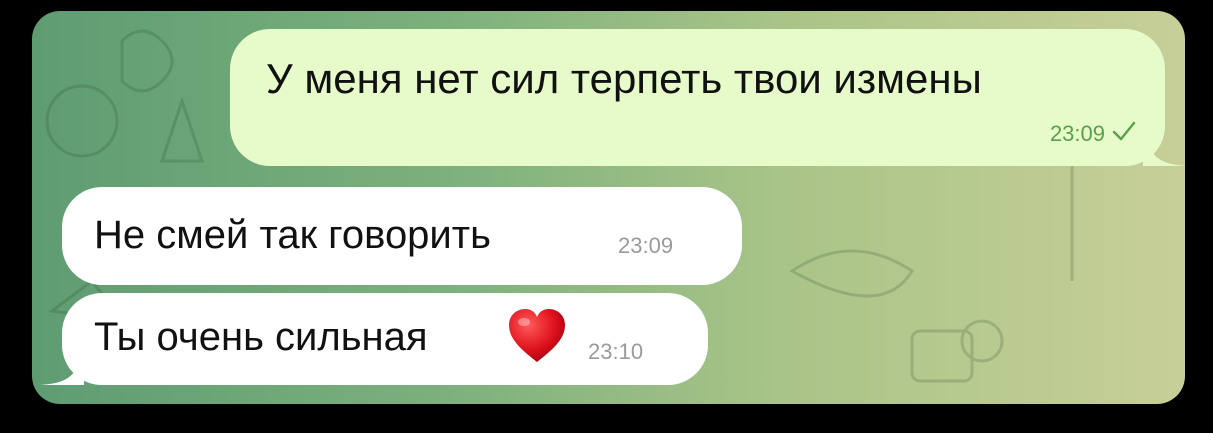 Image resolution: width=1213 pixels, height=433 pixels. Describe the element at coordinates (537, 335) in the screenshot. I see `red-heart-icon` at that location.